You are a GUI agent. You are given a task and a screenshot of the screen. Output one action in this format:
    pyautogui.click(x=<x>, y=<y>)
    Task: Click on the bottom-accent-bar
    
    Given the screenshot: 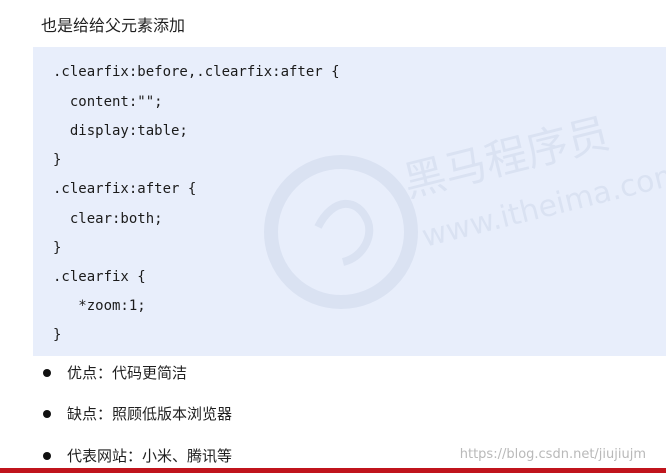 What is the action you would take?
    pyautogui.click(x=333, y=470)
    